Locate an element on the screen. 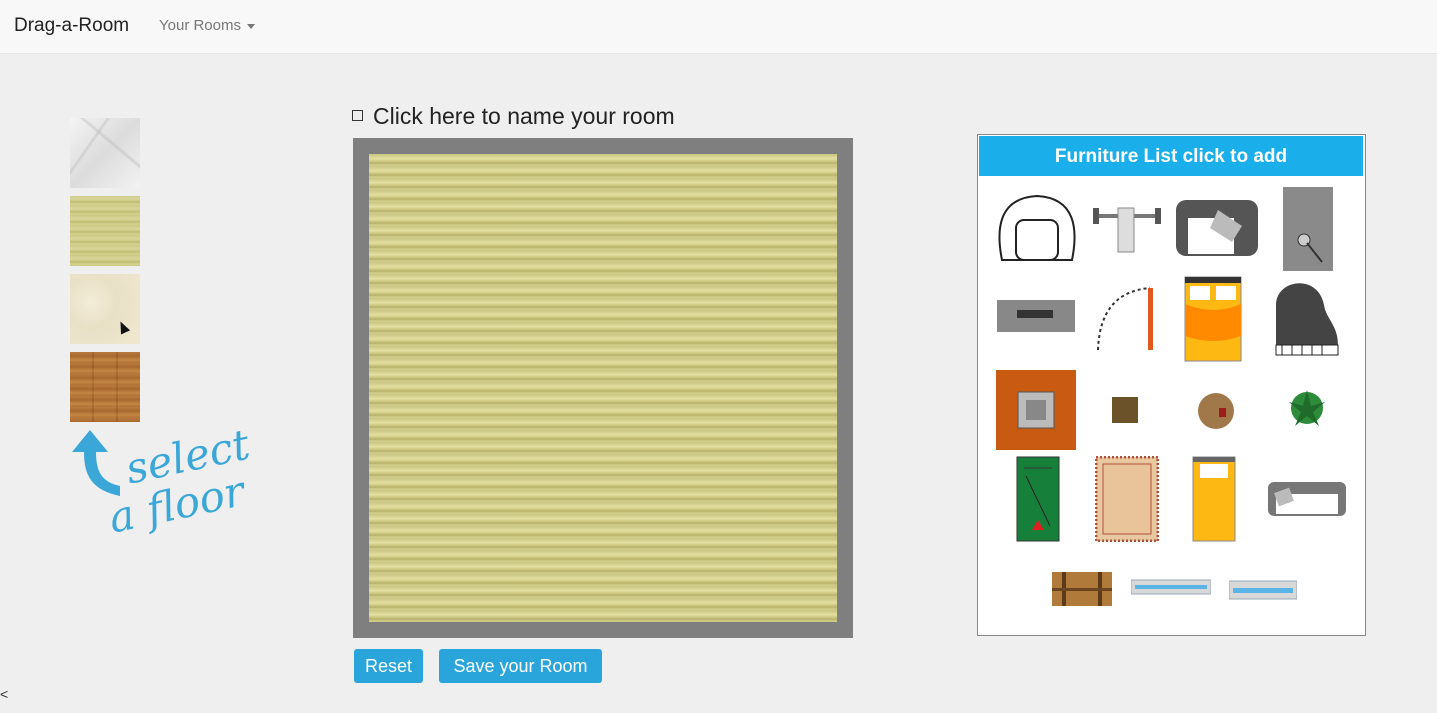 The image size is (1437, 713). corner-chair-icon is located at coordinates (1217, 229).